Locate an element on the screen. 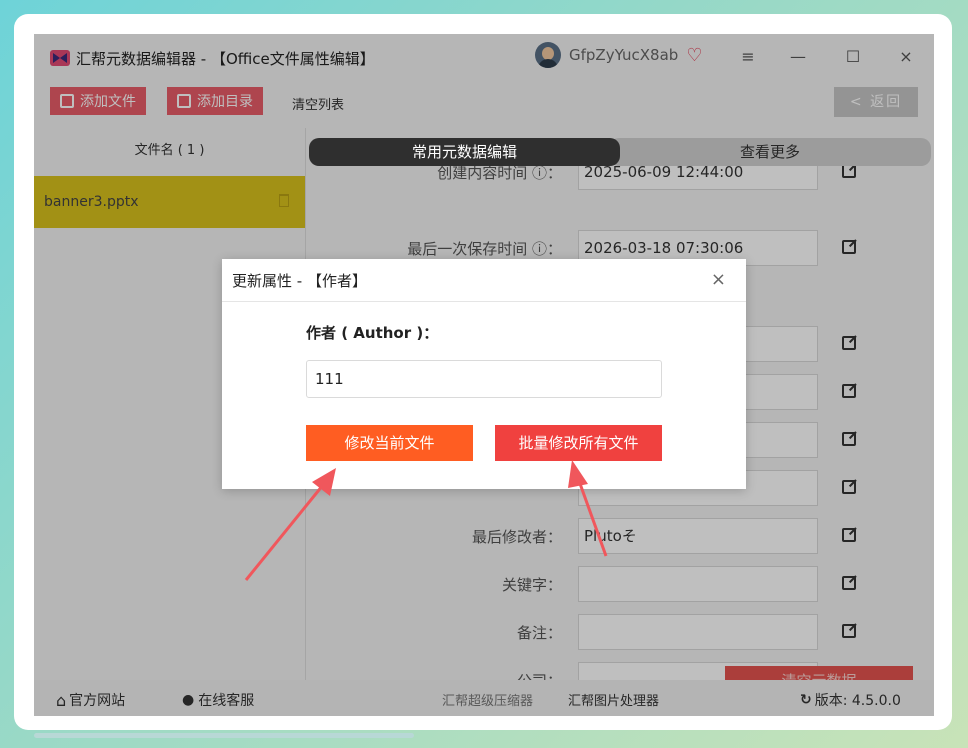  tab-common-metadata: 常用元数据编辑 is located at coordinates (464, 152).